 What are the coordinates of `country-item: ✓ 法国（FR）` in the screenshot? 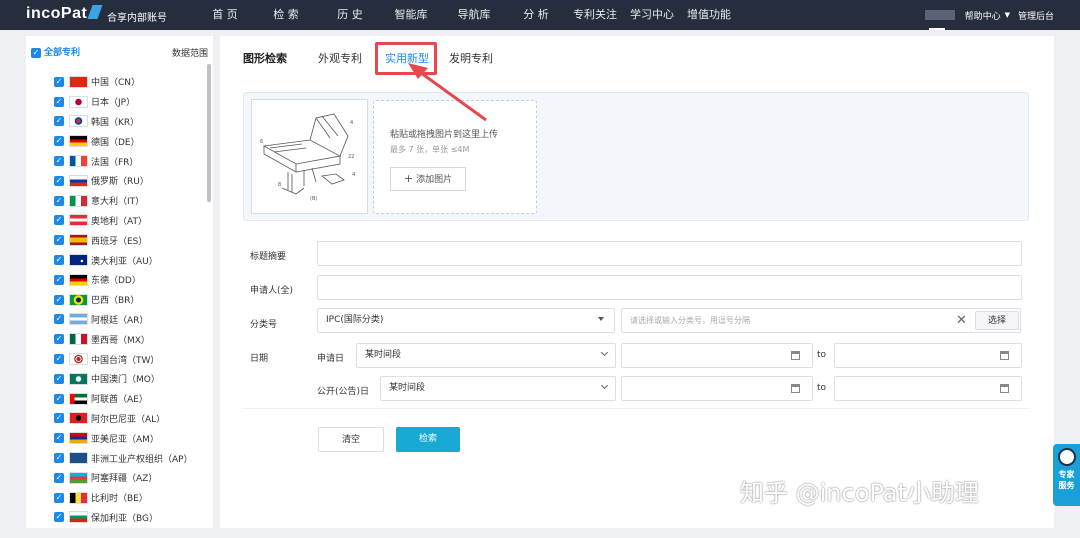 It's located at (129, 161).